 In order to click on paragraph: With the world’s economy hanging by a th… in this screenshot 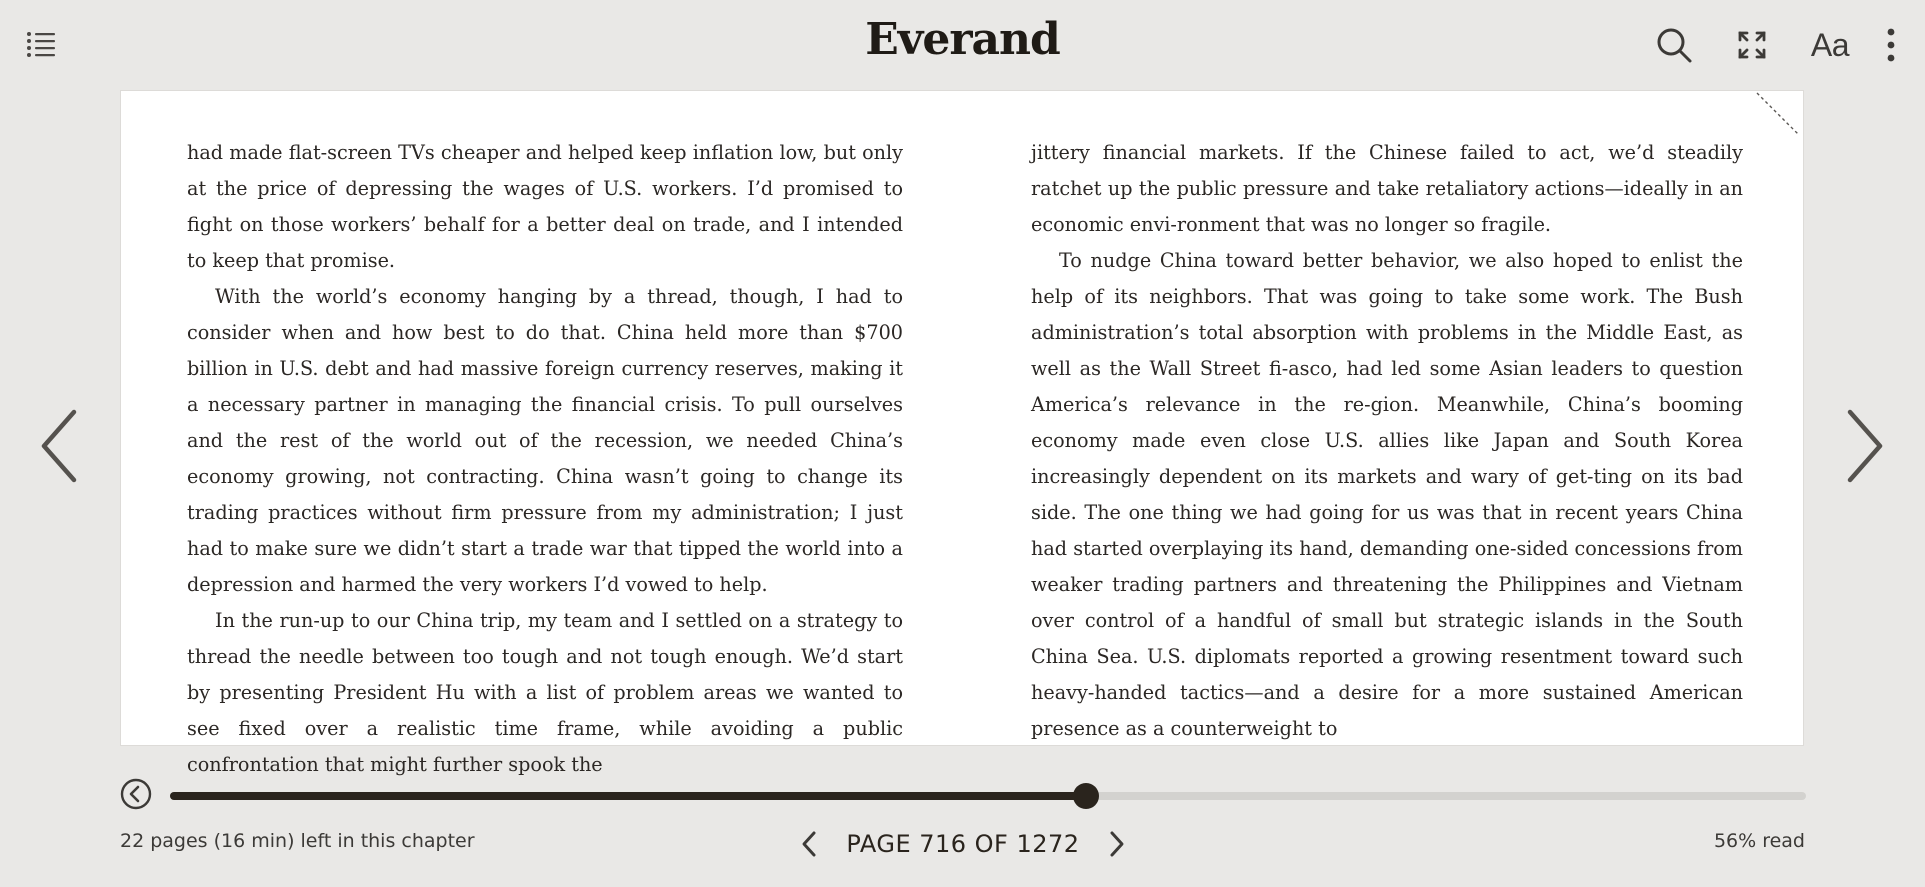, I will do `click(545, 440)`.